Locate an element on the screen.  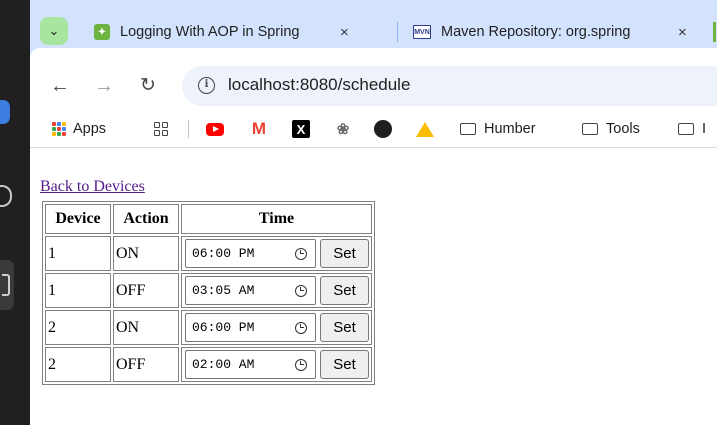
bookmark-label: Tools is located at coordinates (623, 129).